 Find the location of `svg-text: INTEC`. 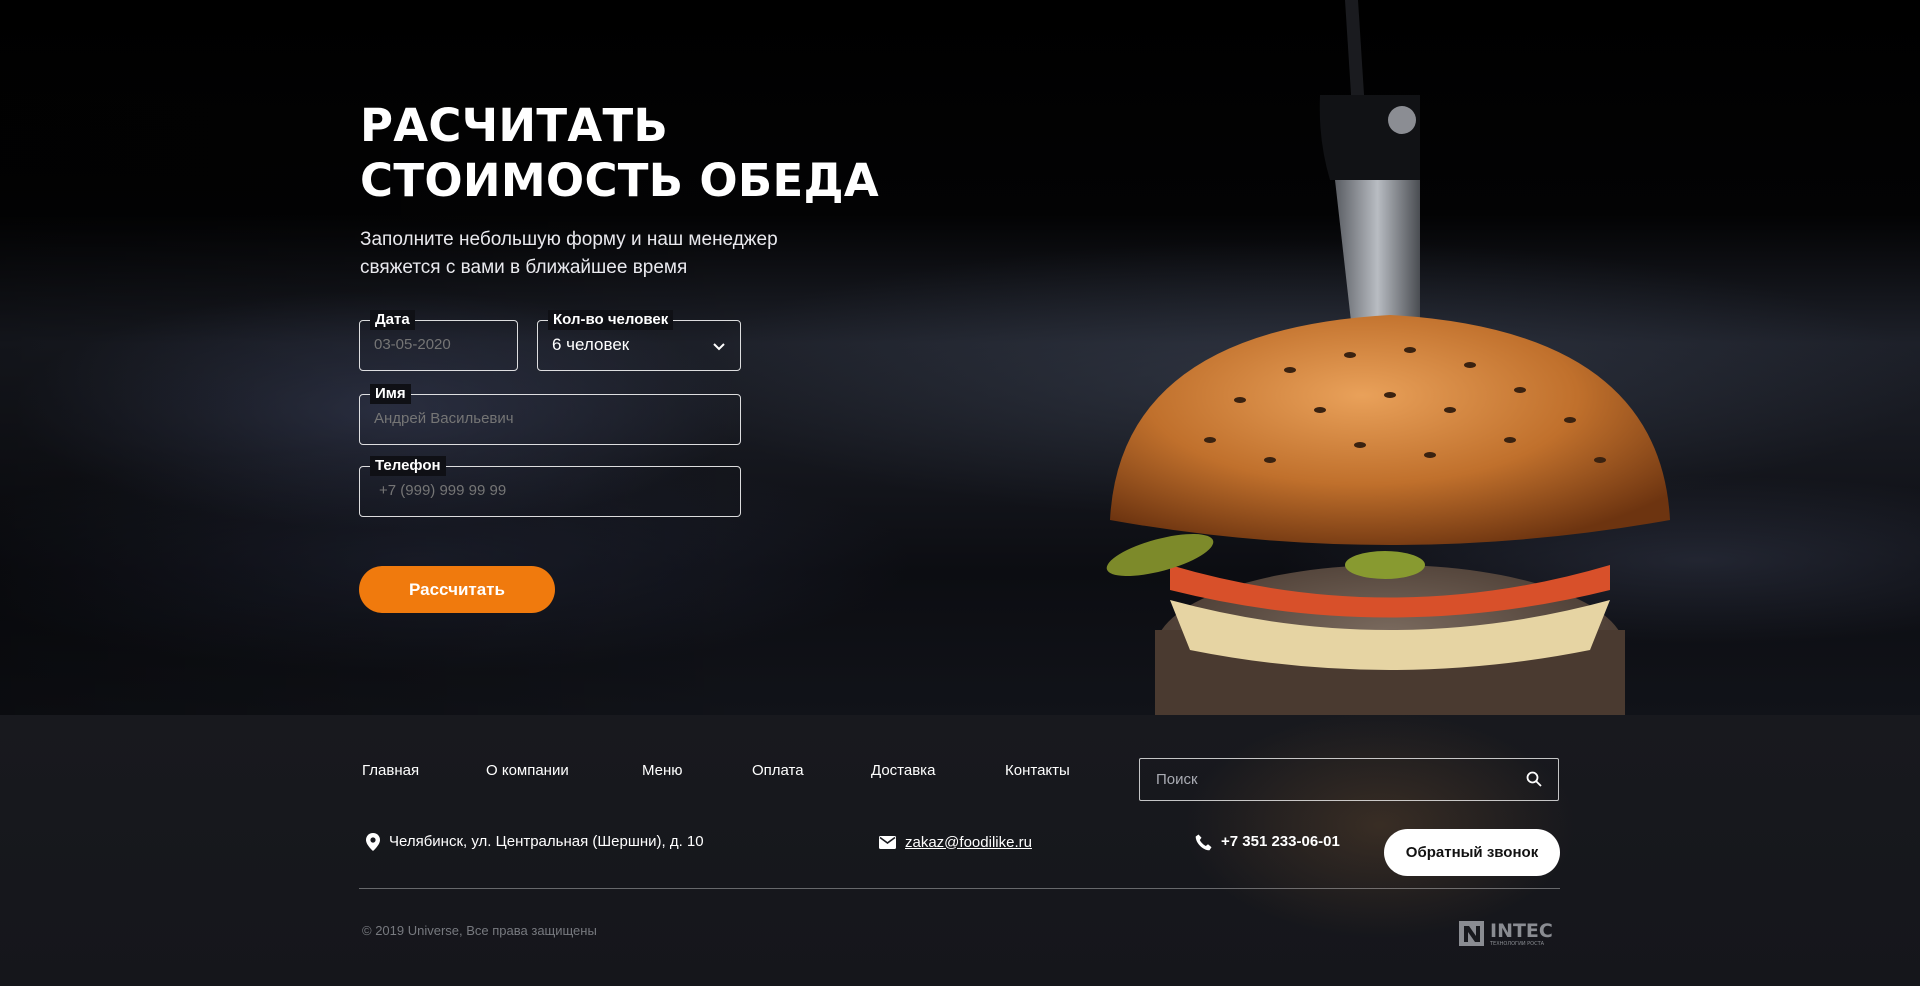

svg-text: INTEC is located at coordinates (1521, 931).